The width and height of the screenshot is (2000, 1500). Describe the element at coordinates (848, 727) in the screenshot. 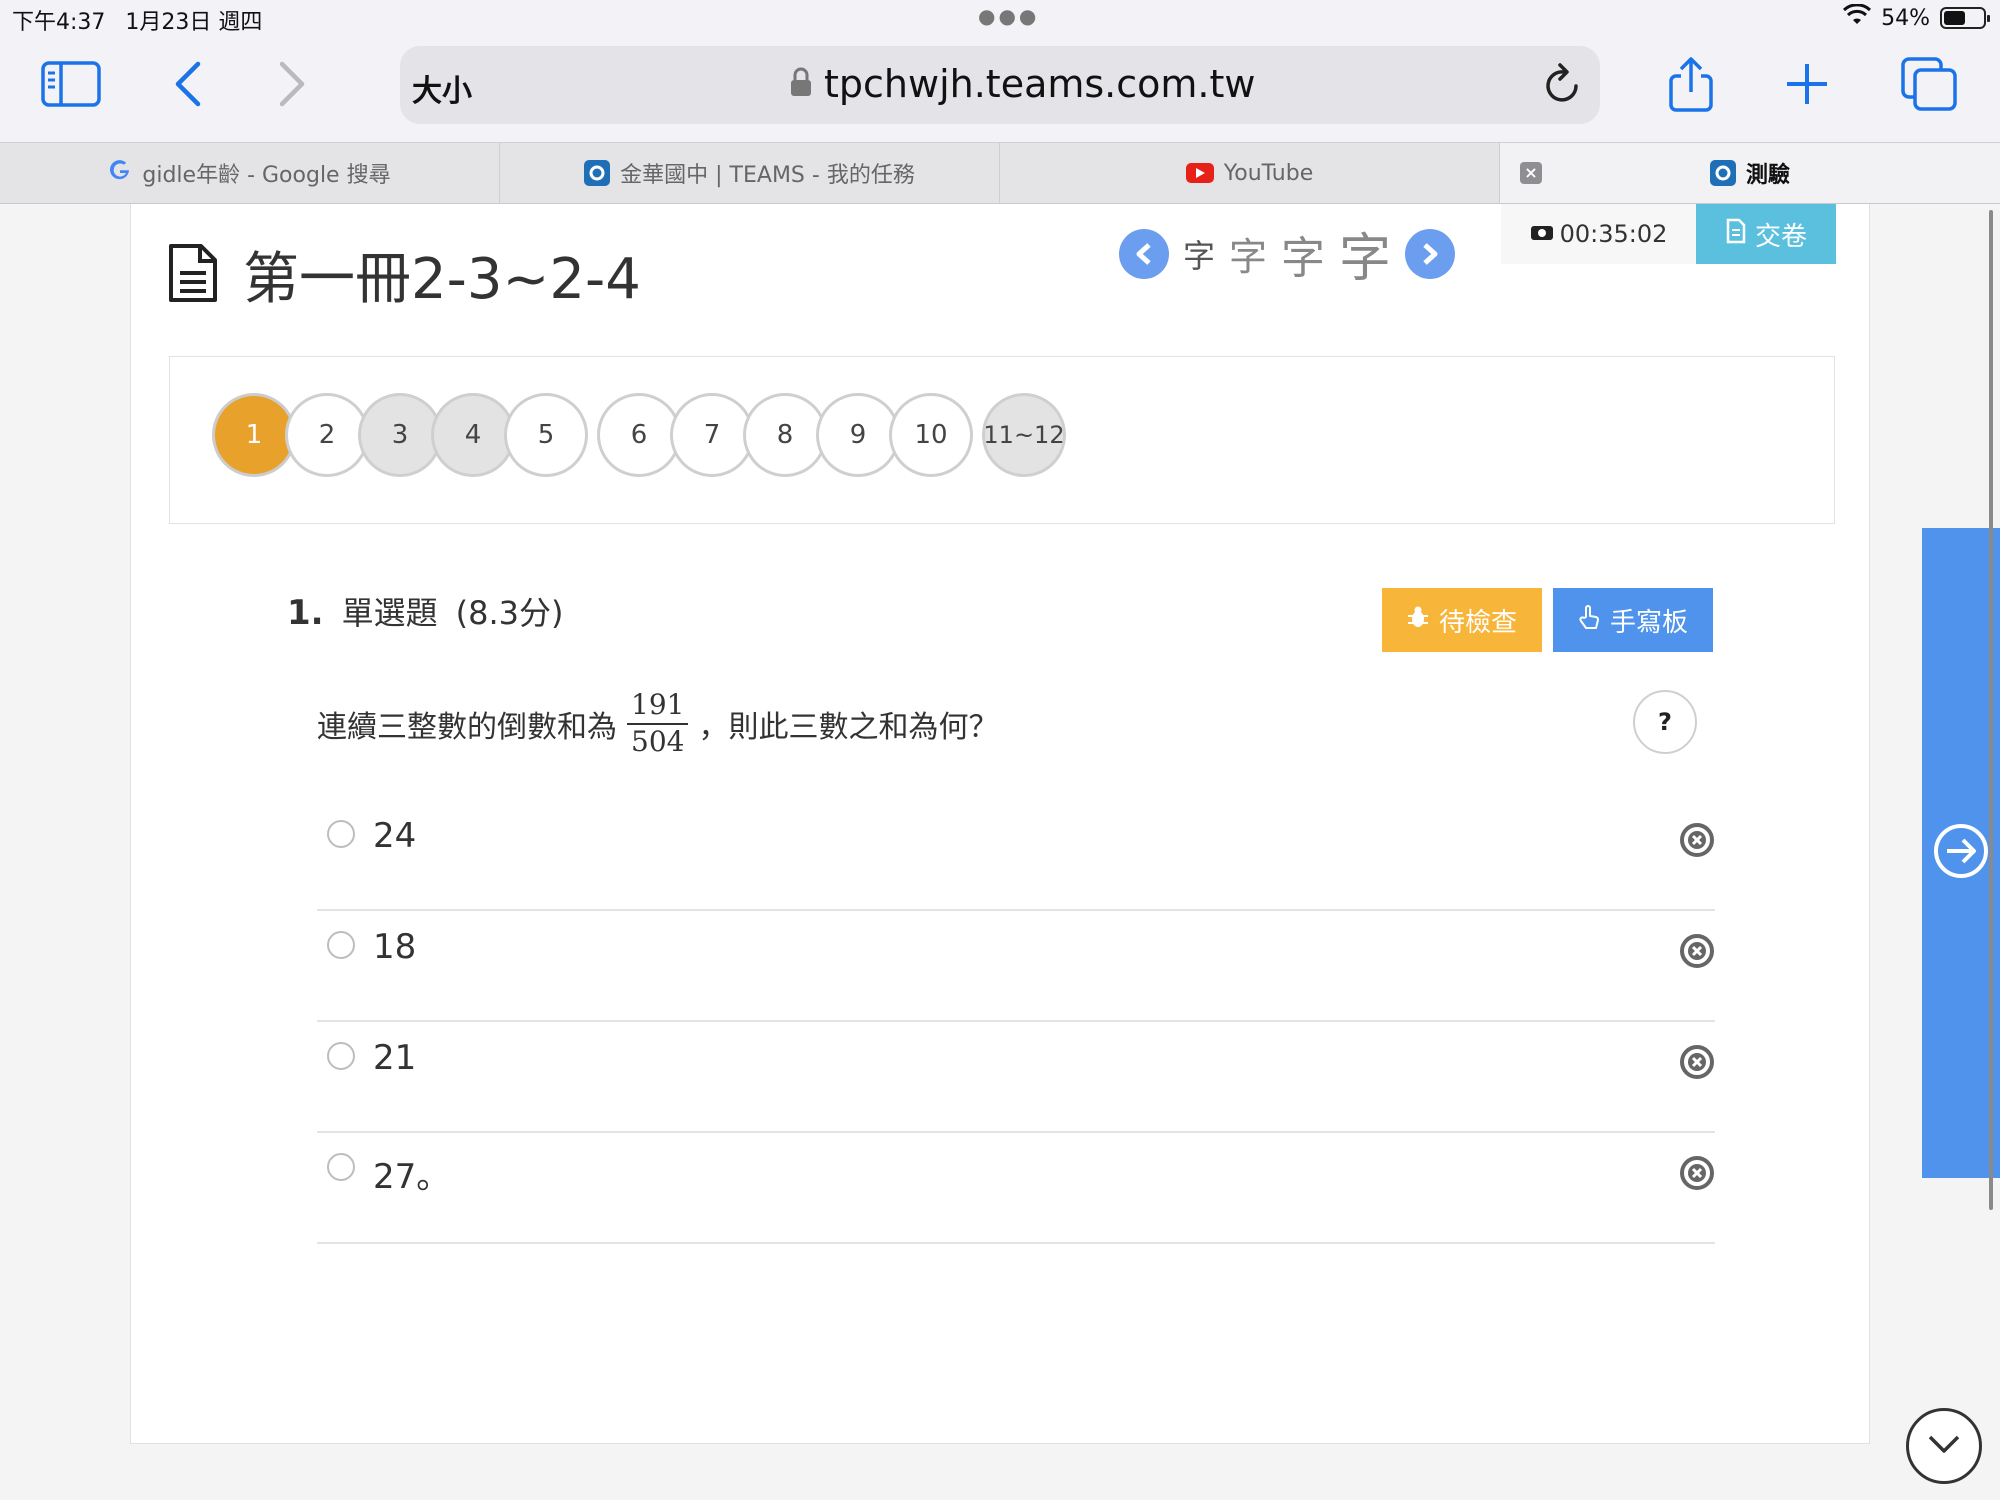

I see `question-text-after: ，則此三數之和為何？` at that location.